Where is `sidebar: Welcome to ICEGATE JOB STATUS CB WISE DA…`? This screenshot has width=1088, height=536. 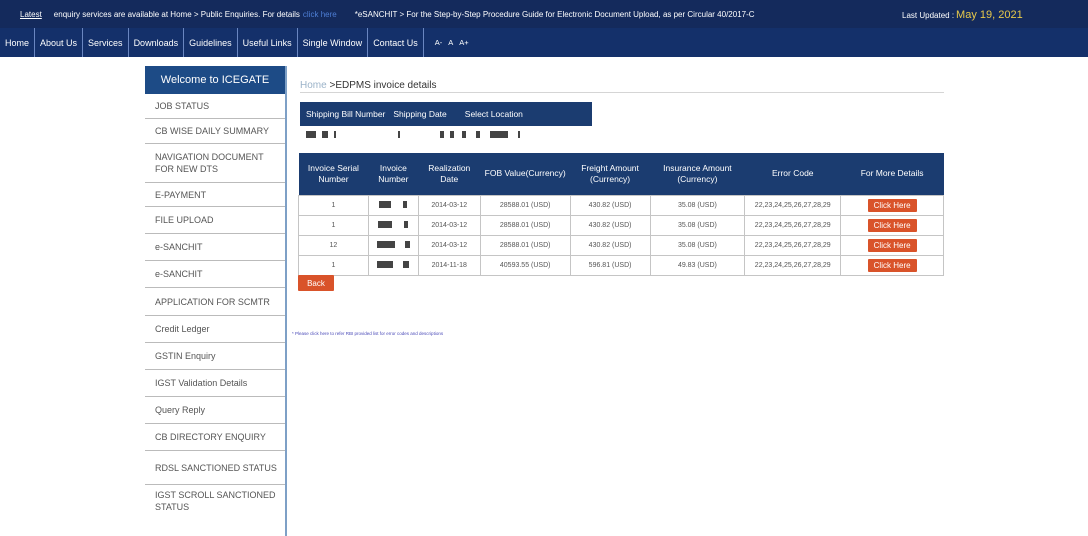 sidebar: Welcome to ICEGATE JOB STATUS CB WISE DA… is located at coordinates (216, 301).